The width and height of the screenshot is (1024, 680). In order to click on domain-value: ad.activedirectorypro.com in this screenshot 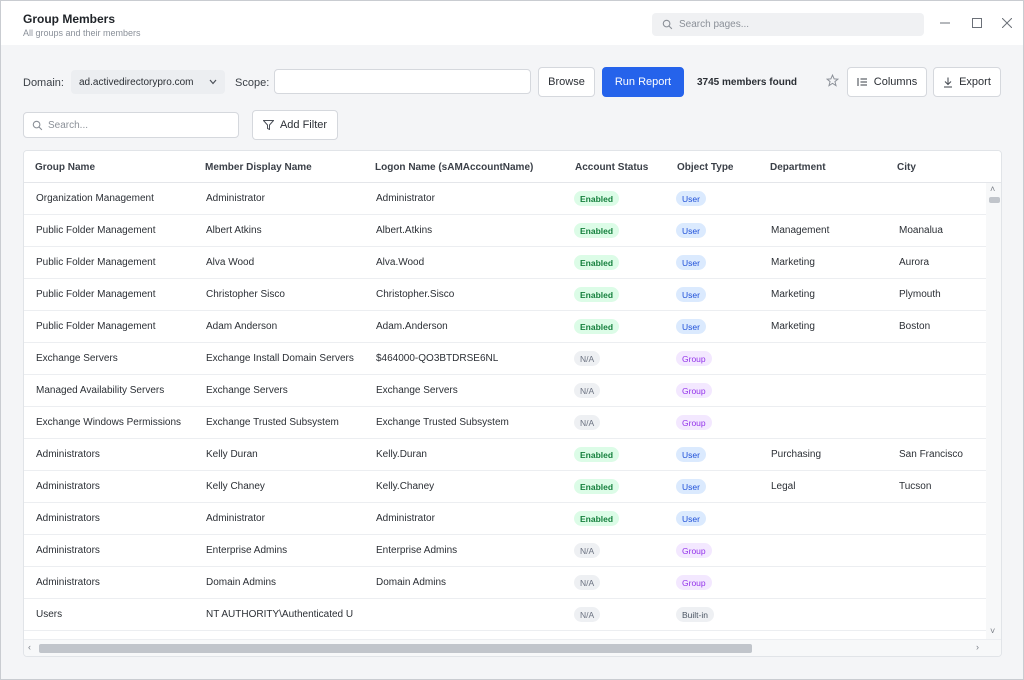, I will do `click(136, 82)`.